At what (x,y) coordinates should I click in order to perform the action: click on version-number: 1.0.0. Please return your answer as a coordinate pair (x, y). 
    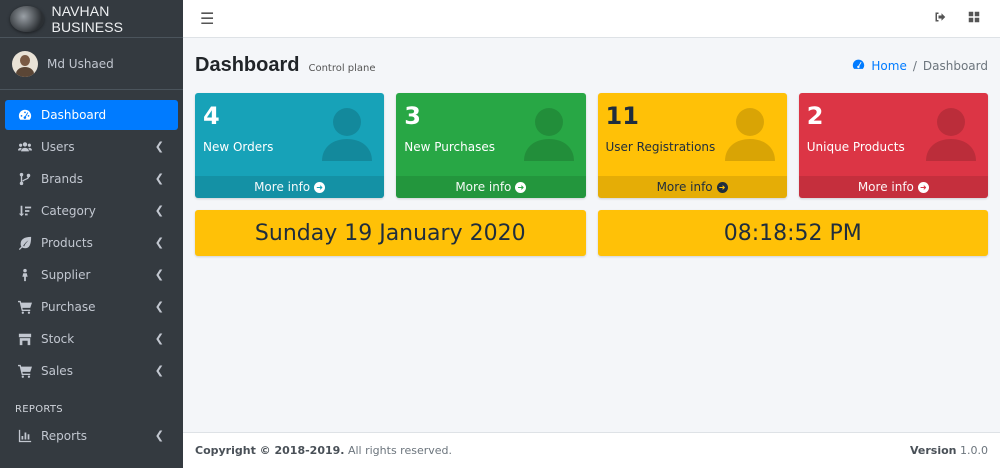
    Looking at the image, I should click on (972, 450).